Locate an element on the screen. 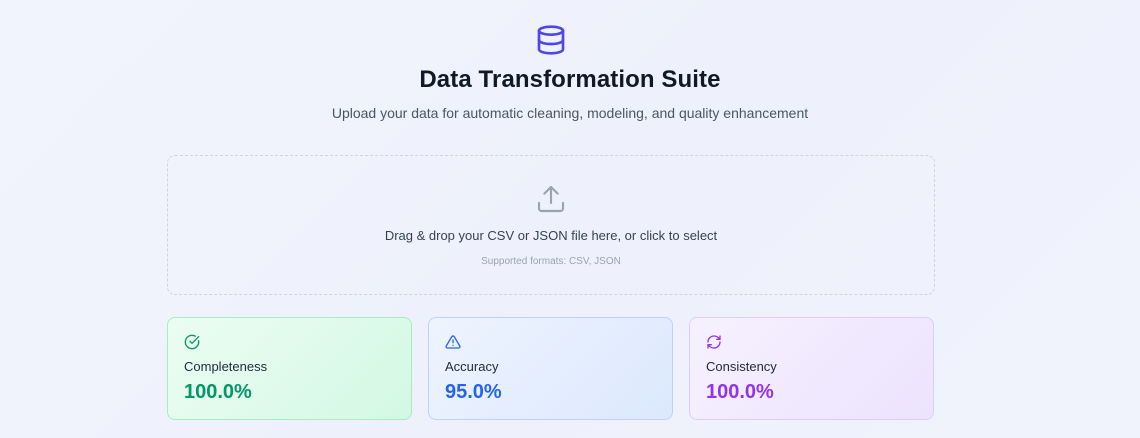 The height and width of the screenshot is (438, 1140). metric-label: Completeness is located at coordinates (226, 366).